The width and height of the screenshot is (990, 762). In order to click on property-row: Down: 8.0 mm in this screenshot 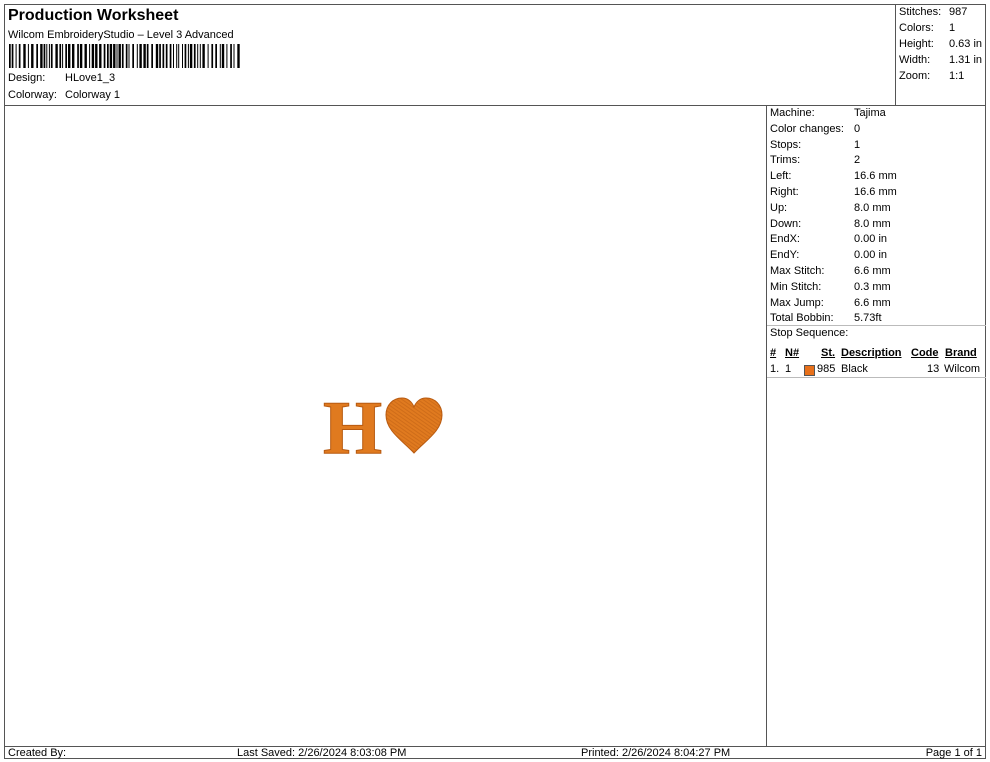, I will do `click(830, 225)`.